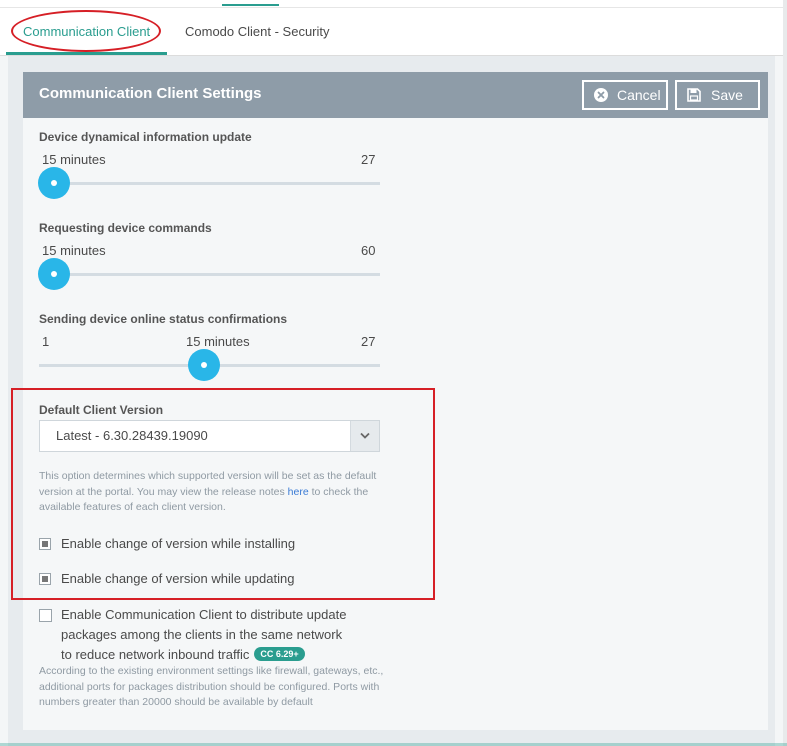 This screenshot has width=787, height=746. Describe the element at coordinates (145, 137) in the screenshot. I see `device-info-update-label: Device dynamical information update` at that location.